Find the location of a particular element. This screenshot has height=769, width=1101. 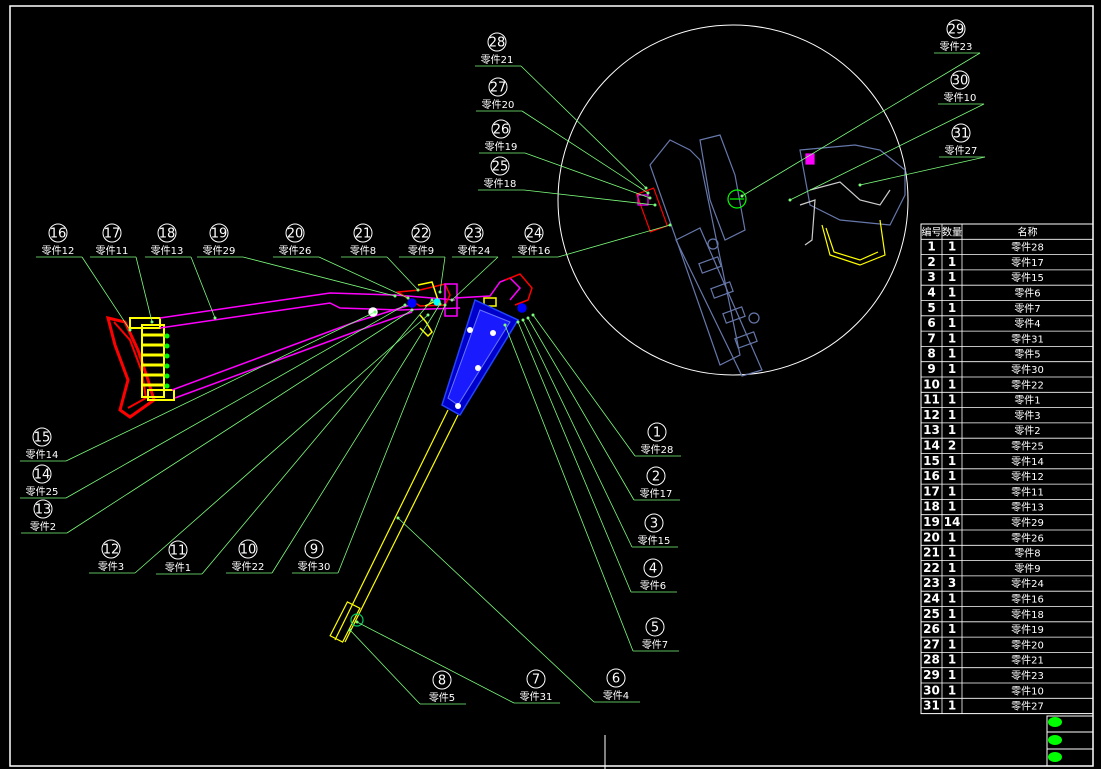

balloon-10: 10 零件22 is located at coordinates (334, 438).